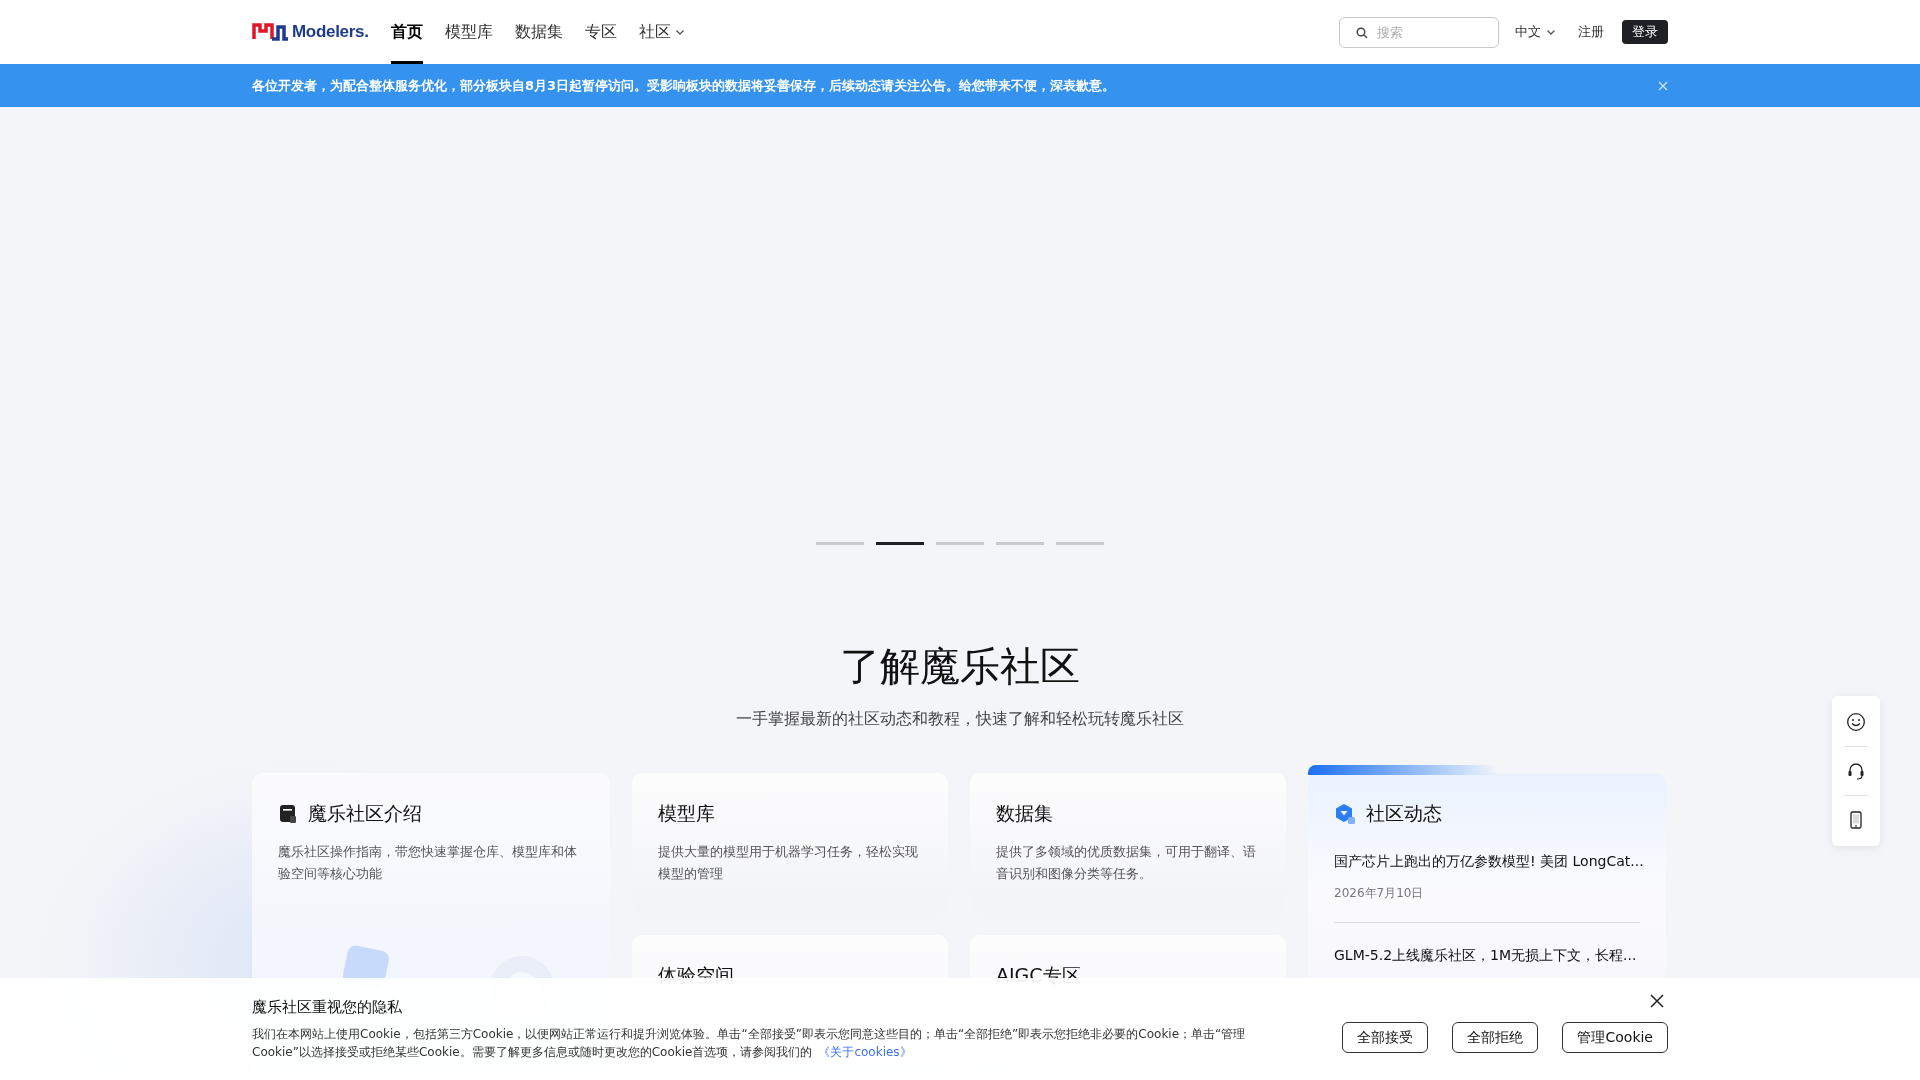  I want to click on card-title: AIGC专区, so click(1038, 975).